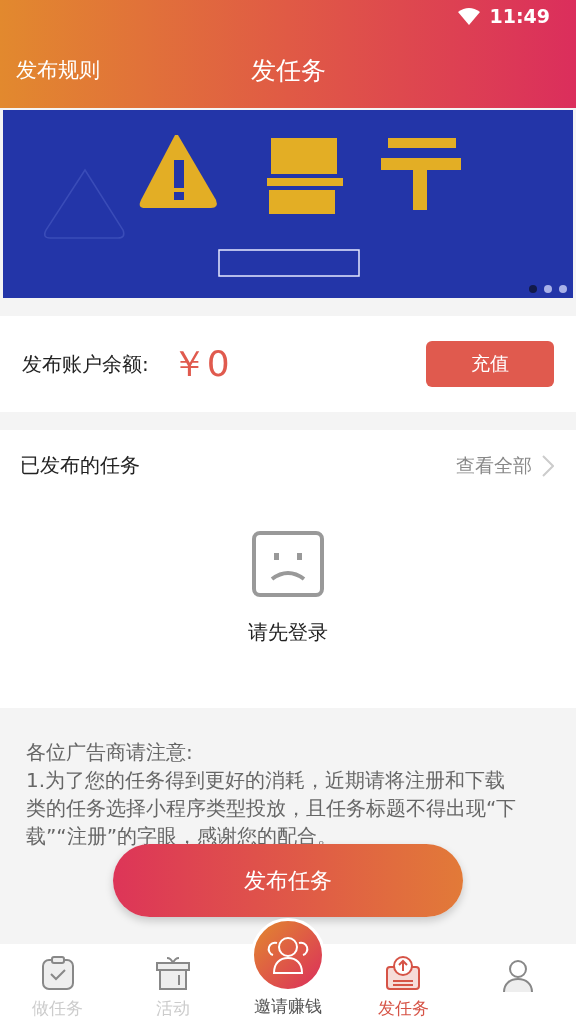 Image resolution: width=576 pixels, height=1024 pixels. What do you see at coordinates (548, 465) in the screenshot?
I see `chevron-right-icon` at bounding box center [548, 465].